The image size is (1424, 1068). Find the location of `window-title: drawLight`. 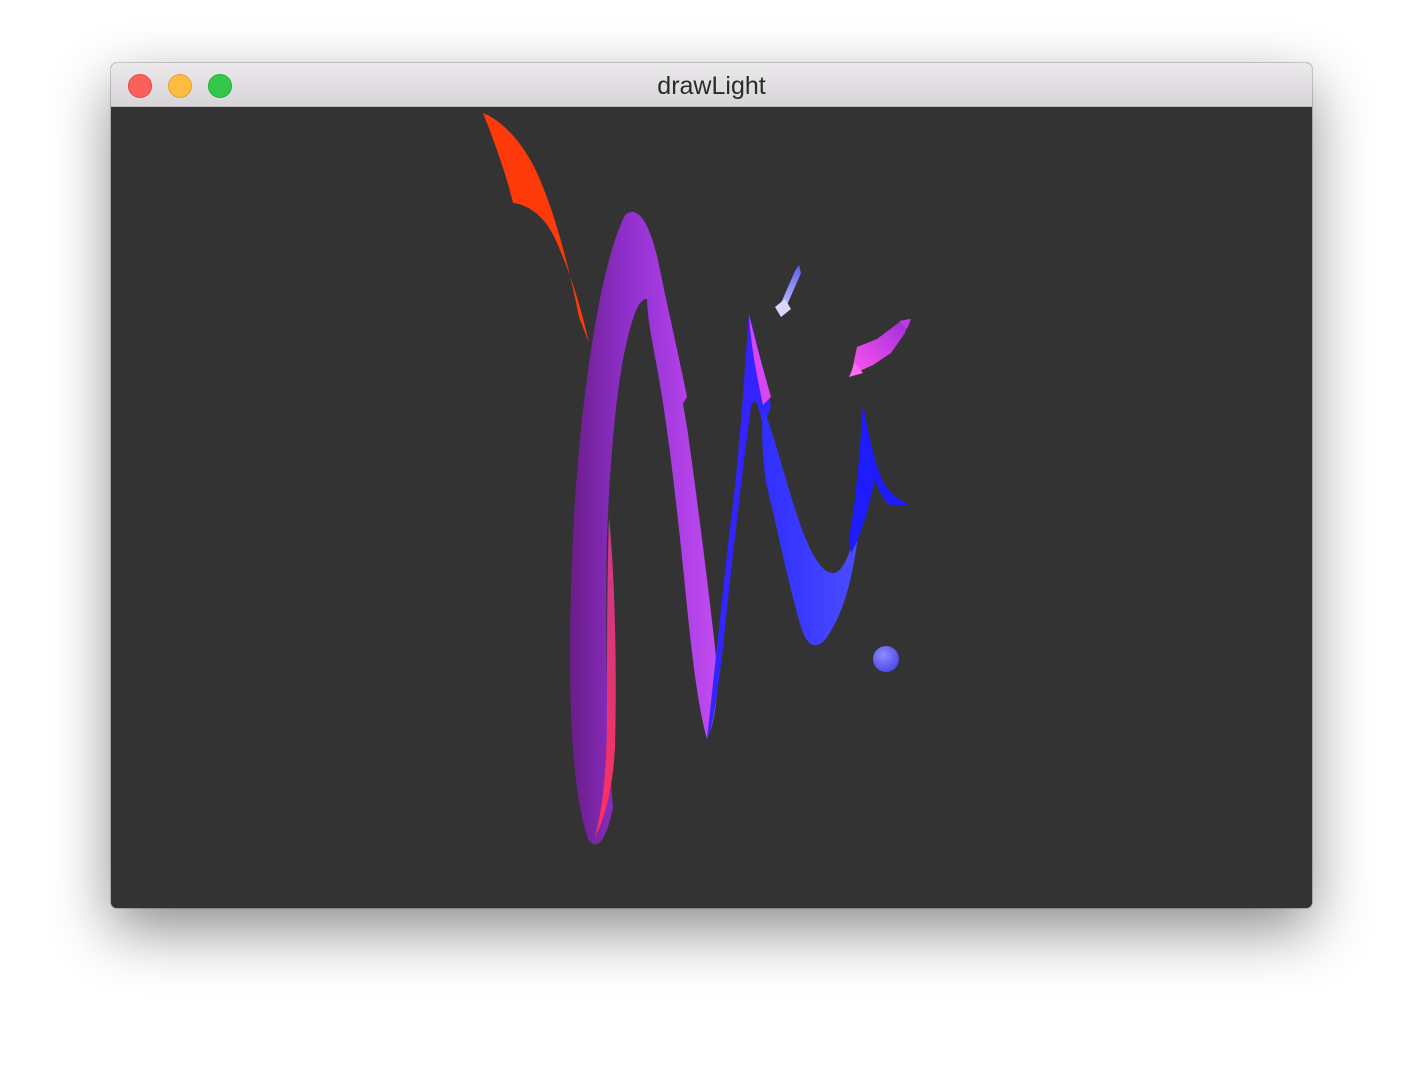

window-title: drawLight is located at coordinates (711, 86).